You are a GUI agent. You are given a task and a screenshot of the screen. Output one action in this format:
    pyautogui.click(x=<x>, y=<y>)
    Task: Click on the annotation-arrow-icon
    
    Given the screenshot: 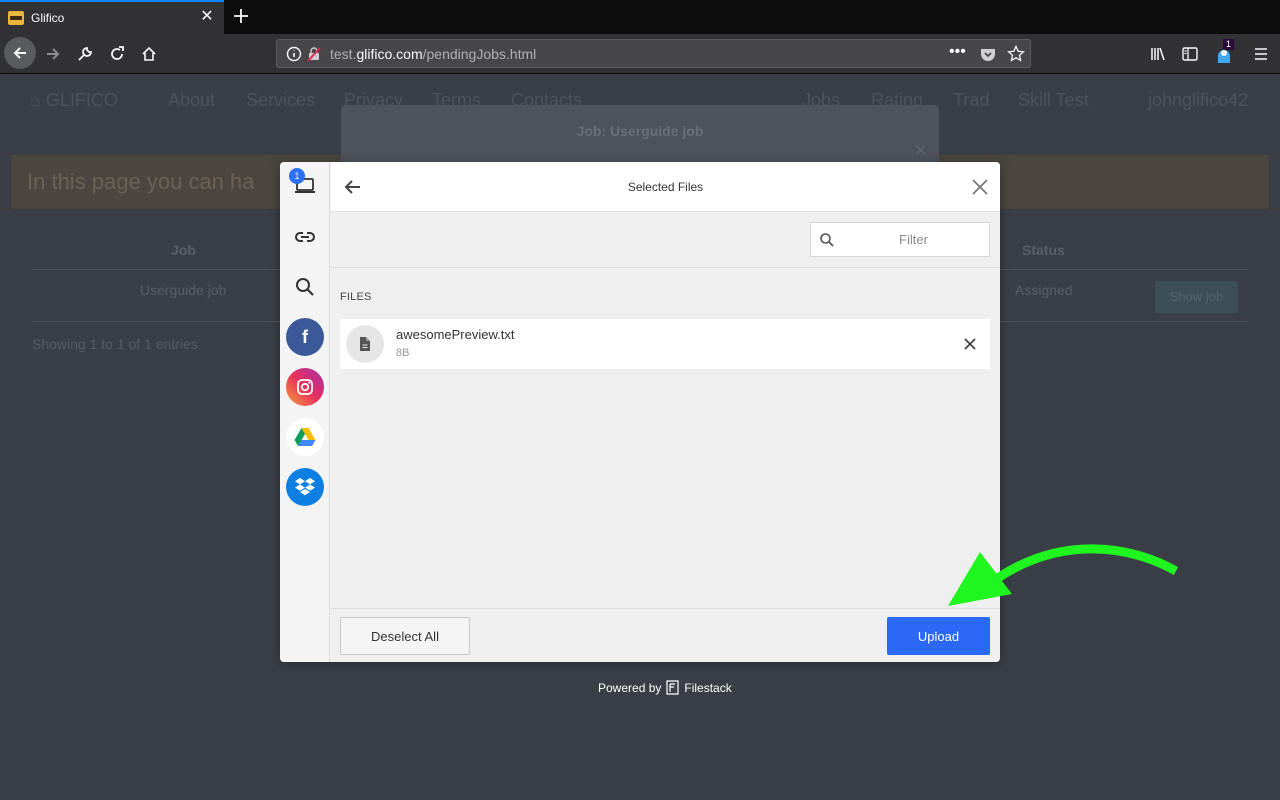 What is the action you would take?
    pyautogui.click(x=1063, y=575)
    